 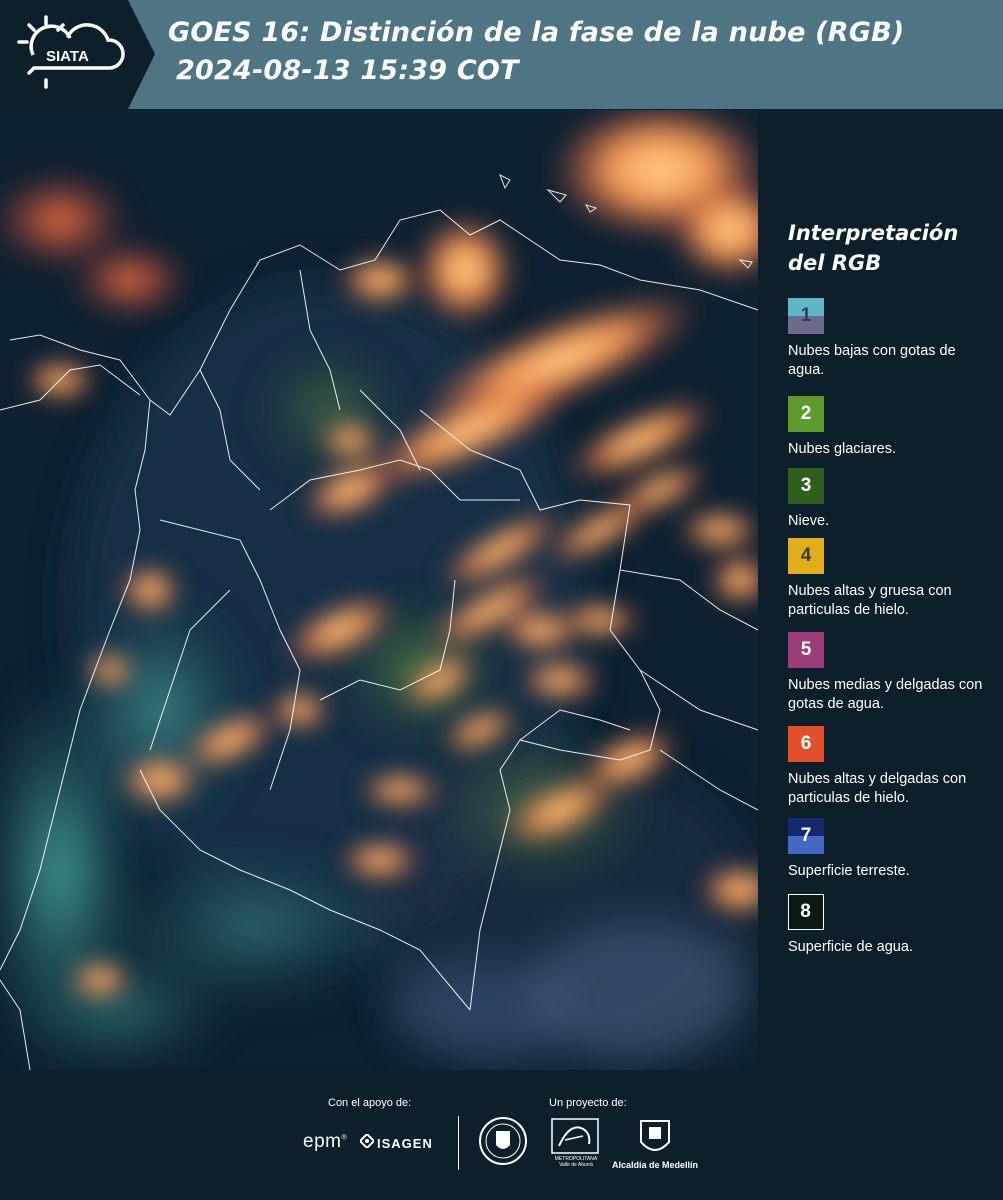 I want to click on siata-logo: SIATA, so click(x=77, y=54).